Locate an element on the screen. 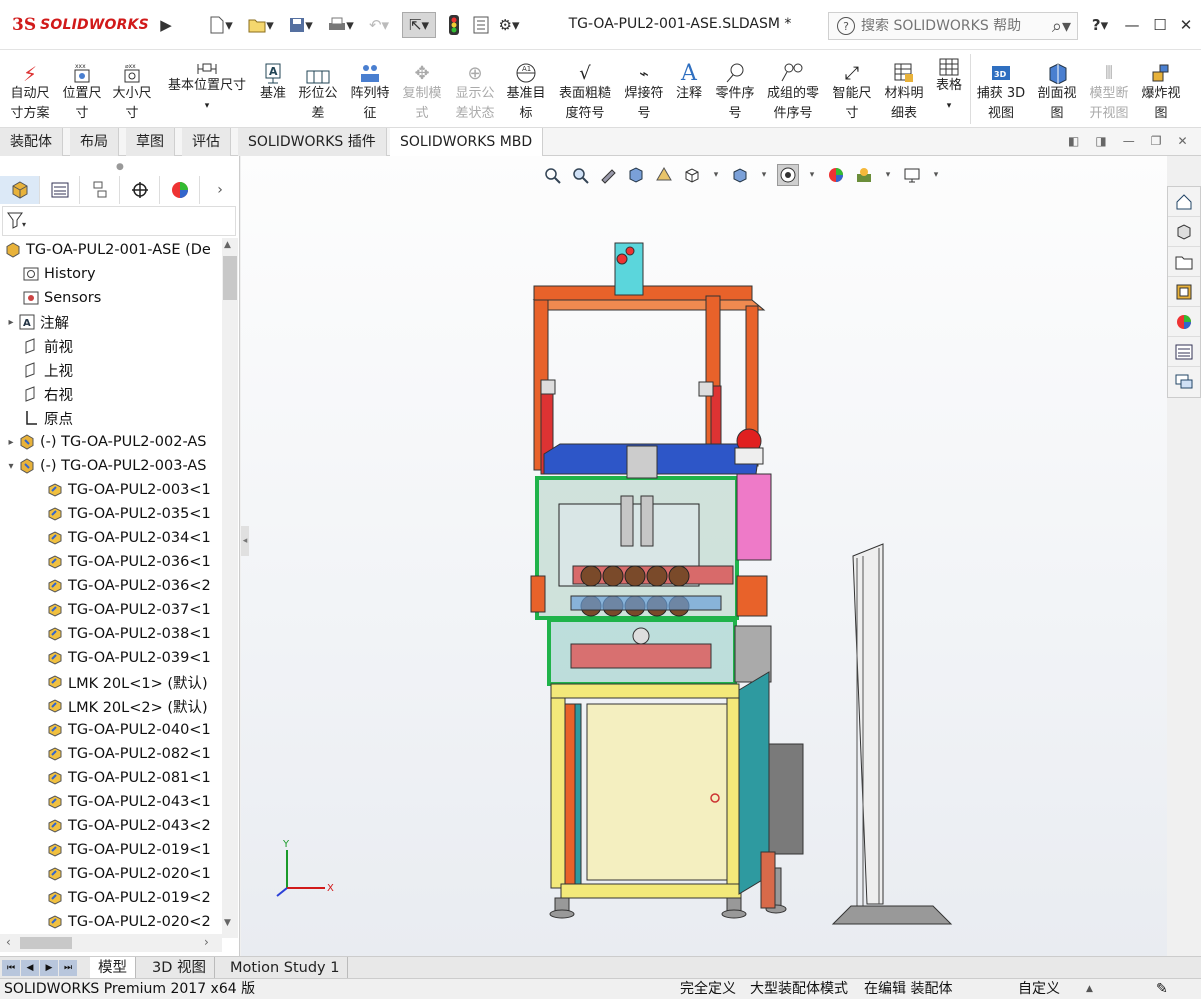 The image size is (1201, 999). tree-component: TG-OA-PUL2-020<1 is located at coordinates (128, 874).